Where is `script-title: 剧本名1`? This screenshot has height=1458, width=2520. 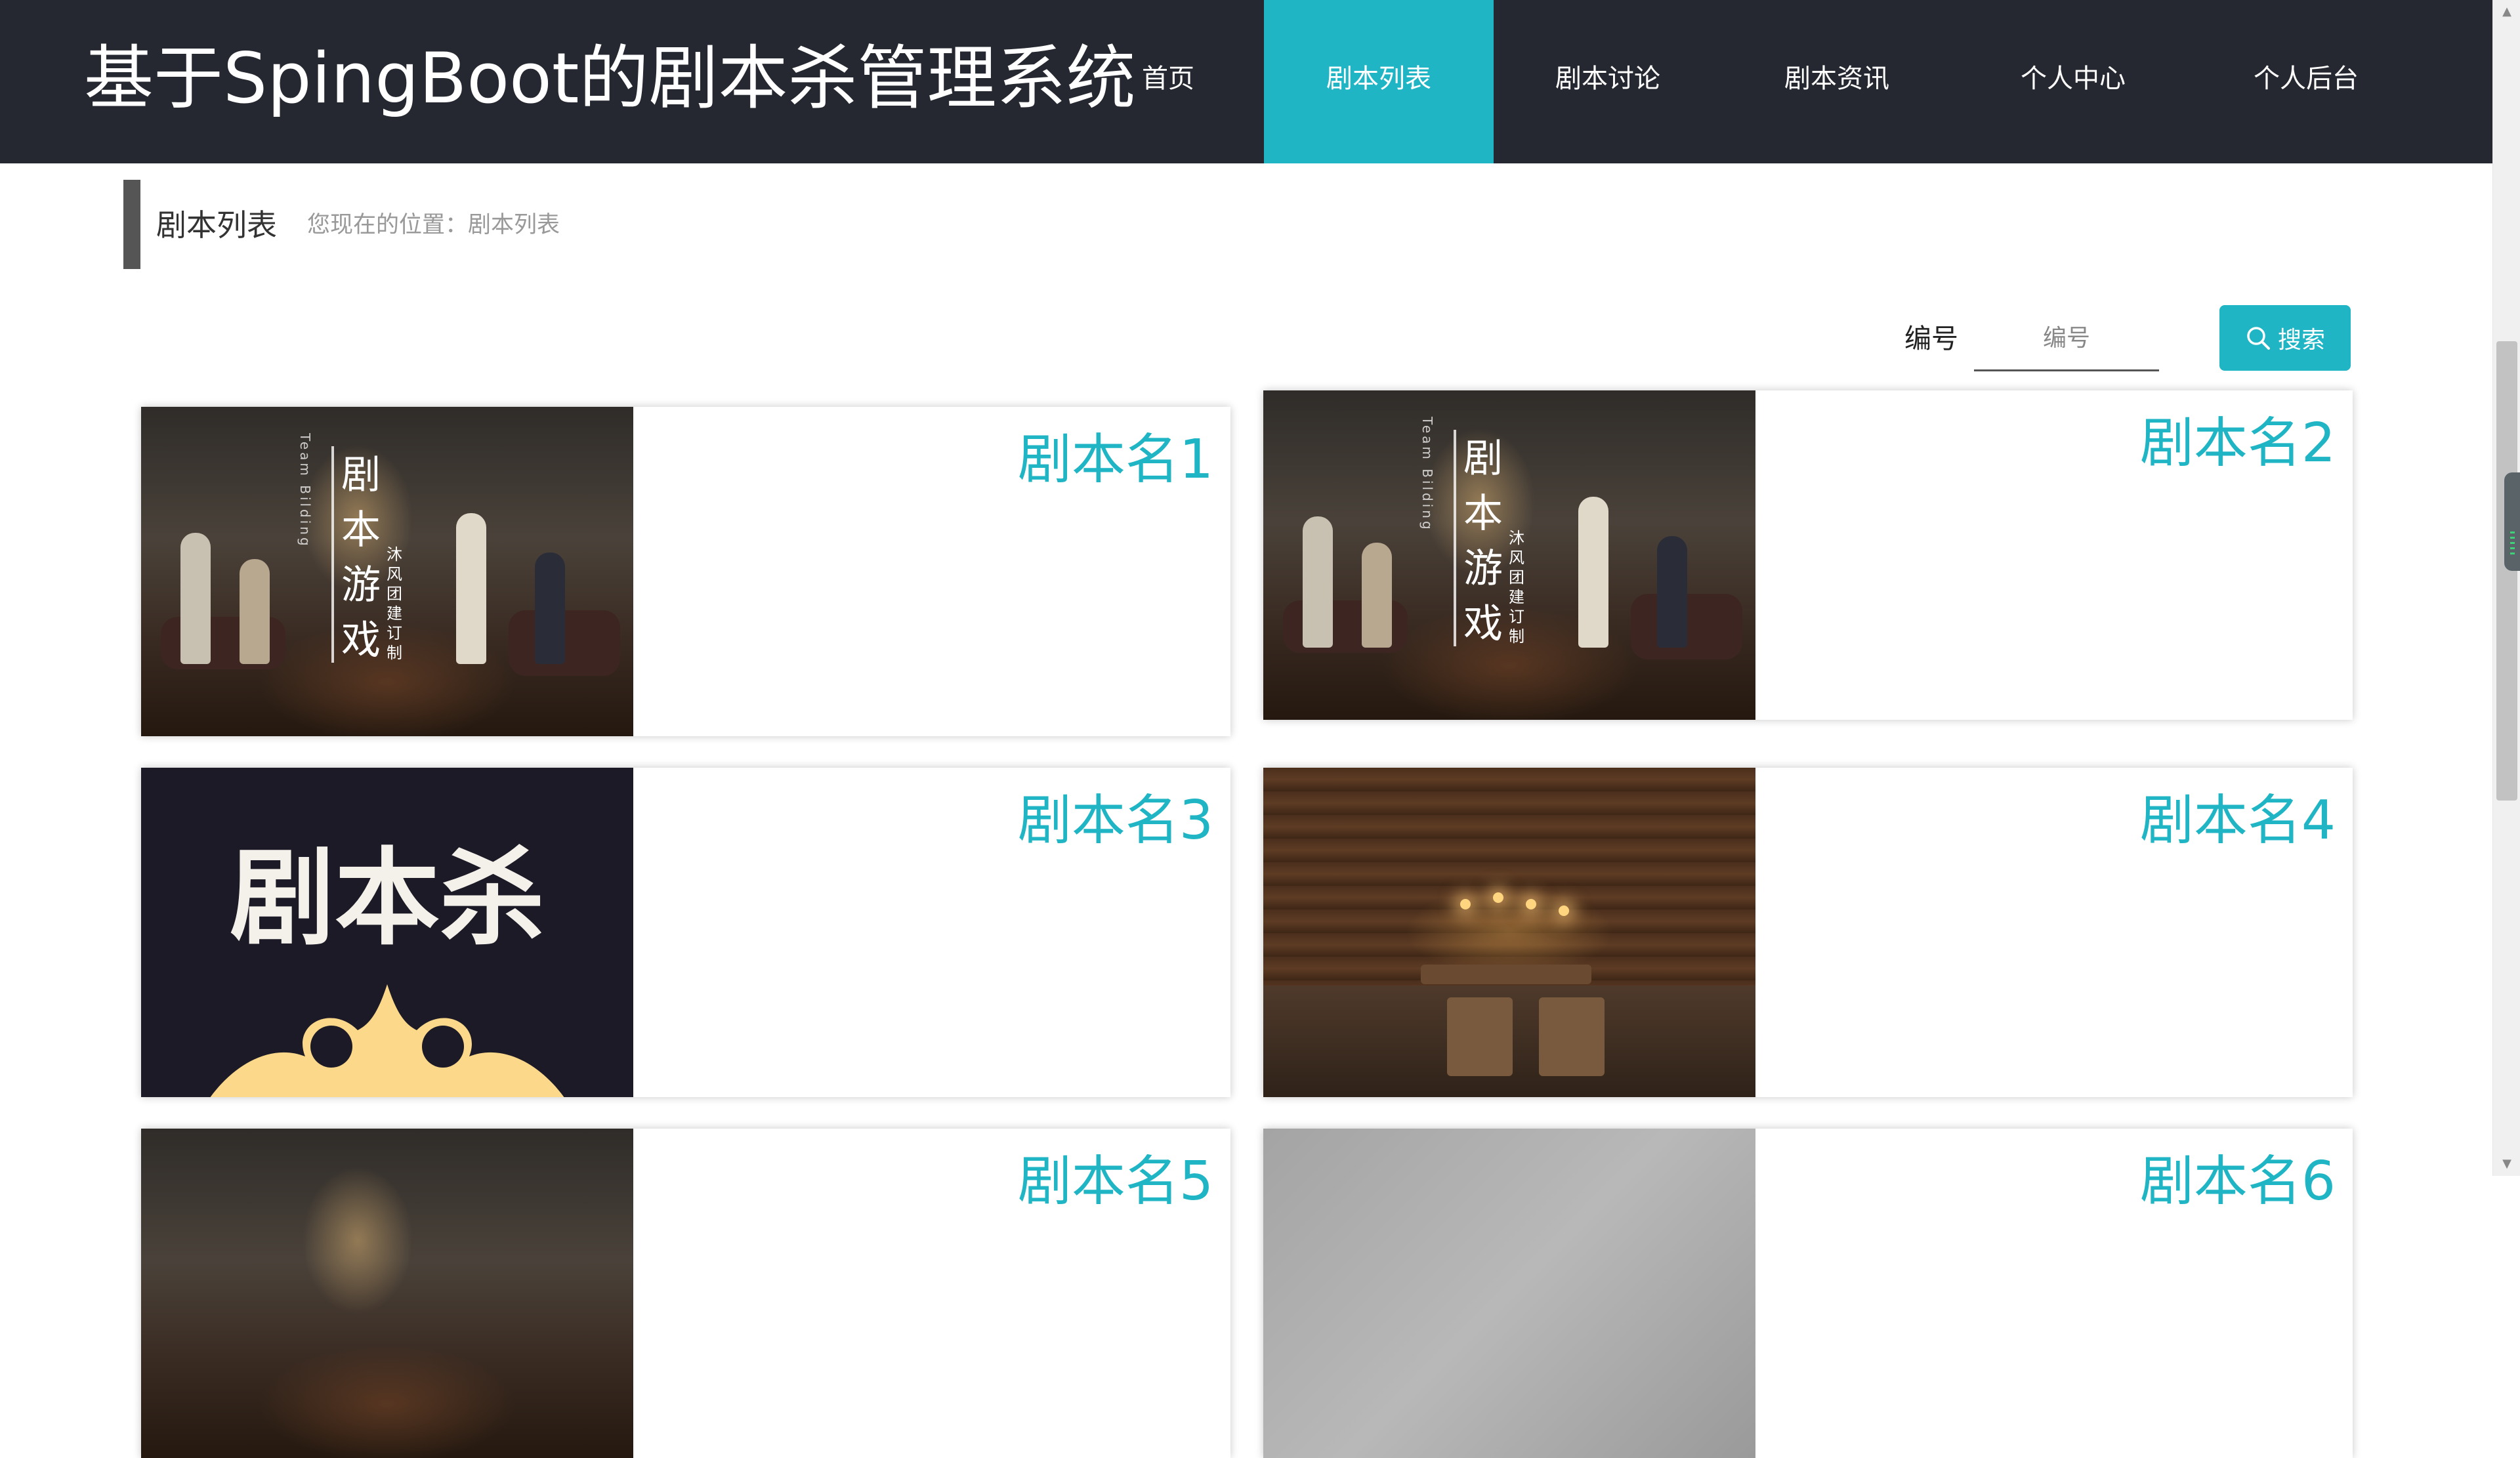
script-title: 剧本名1 is located at coordinates (1115, 460).